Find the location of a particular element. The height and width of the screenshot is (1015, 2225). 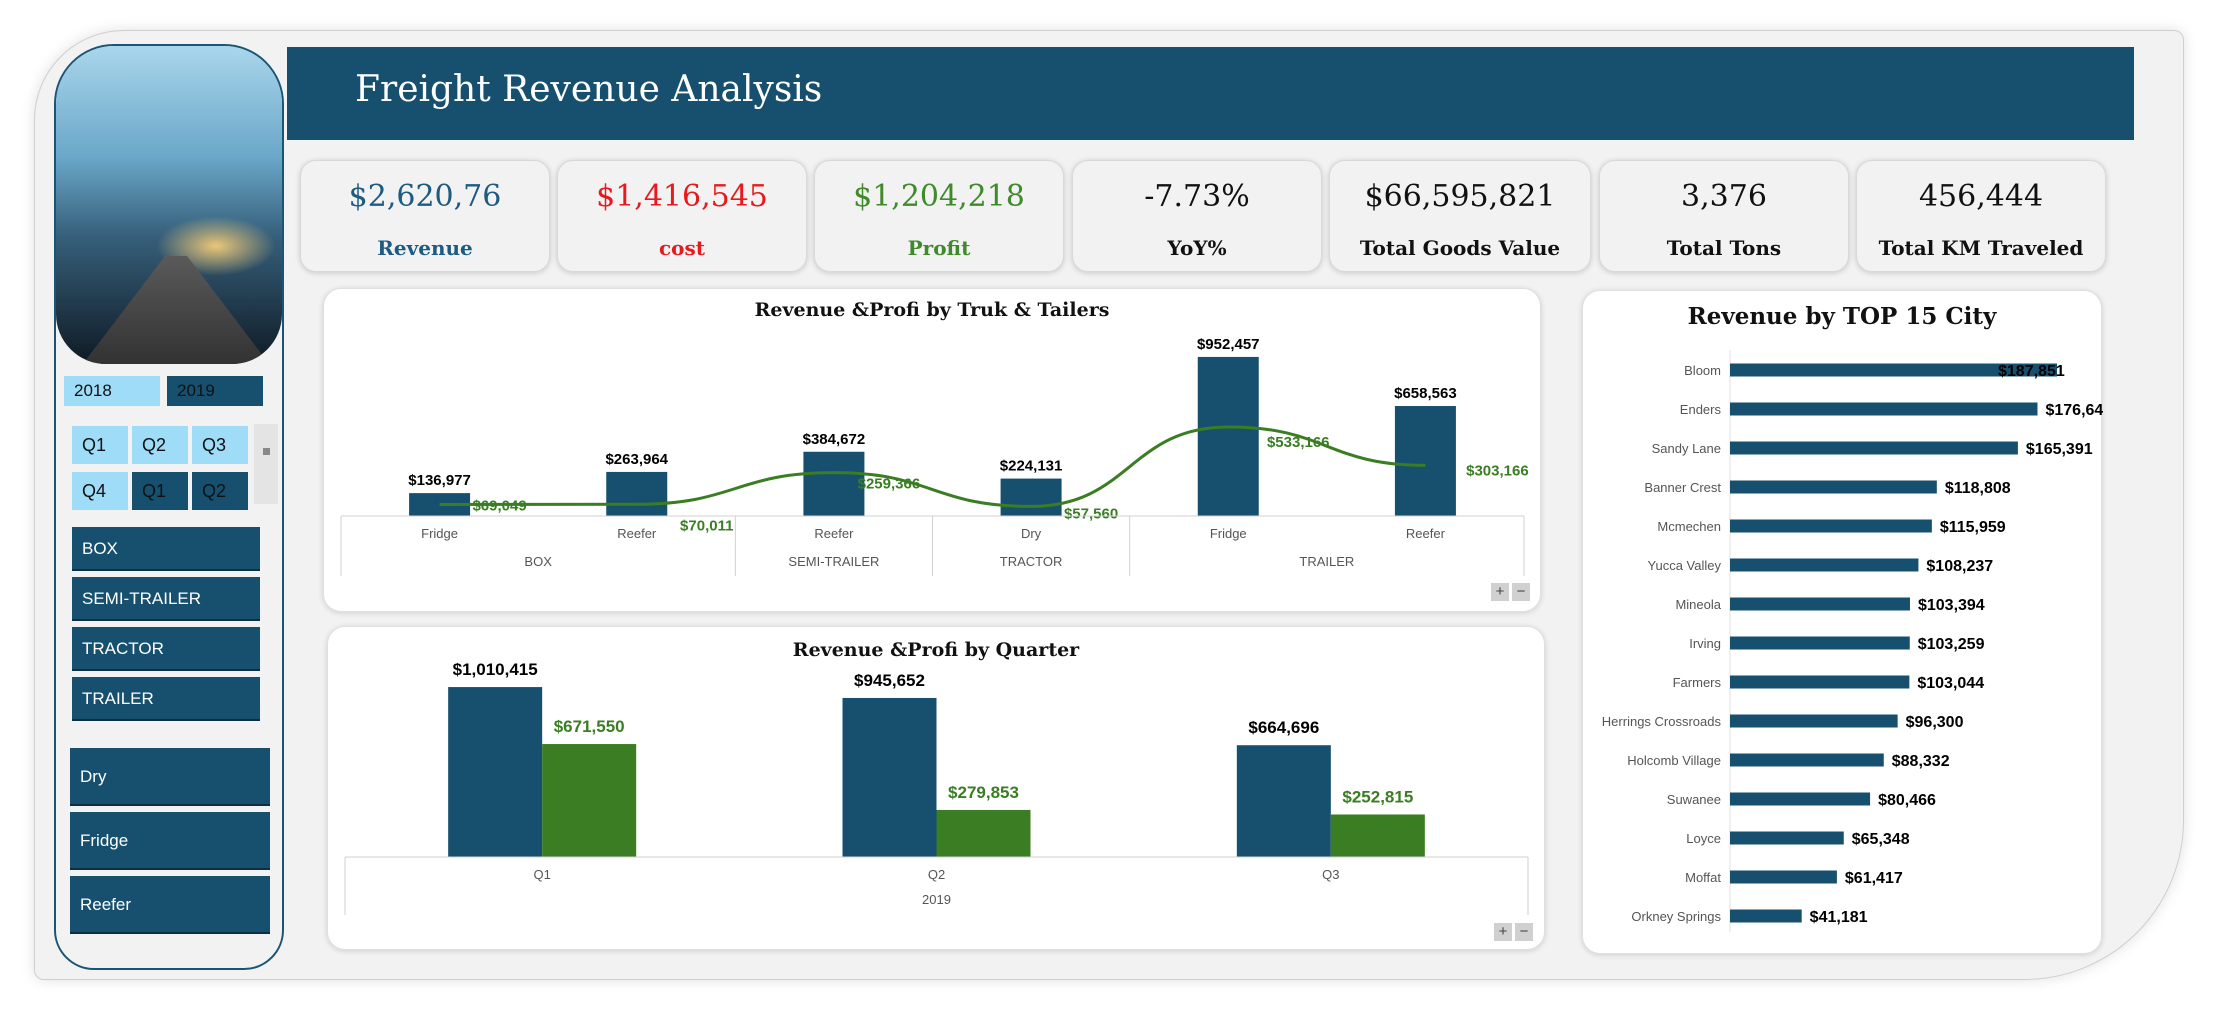

city-data-label: $108,237 is located at coordinates (1959, 566).